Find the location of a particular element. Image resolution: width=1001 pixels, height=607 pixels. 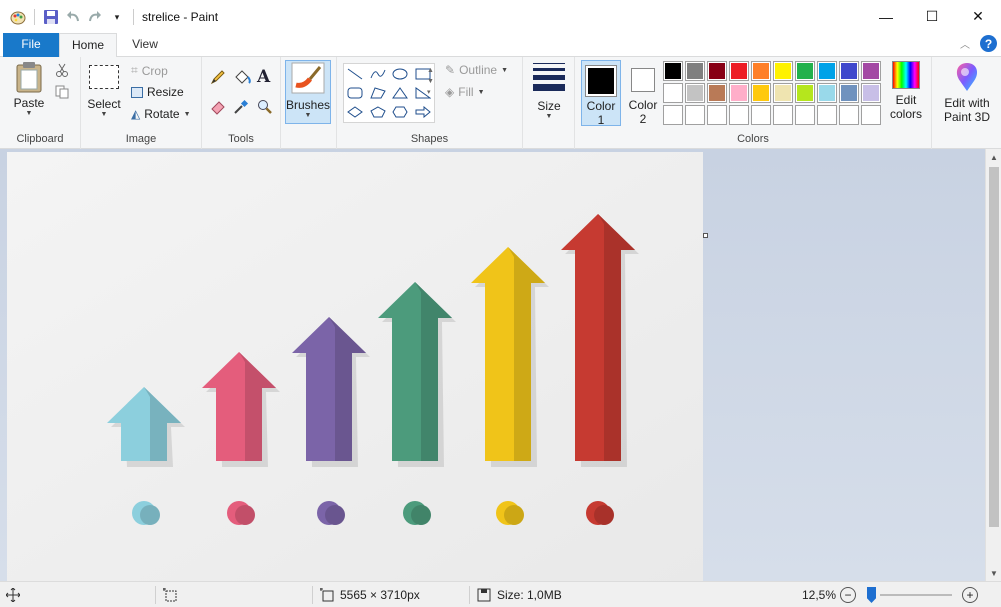

window-controls: — ☐ ✕ is located at coordinates (932, 16).